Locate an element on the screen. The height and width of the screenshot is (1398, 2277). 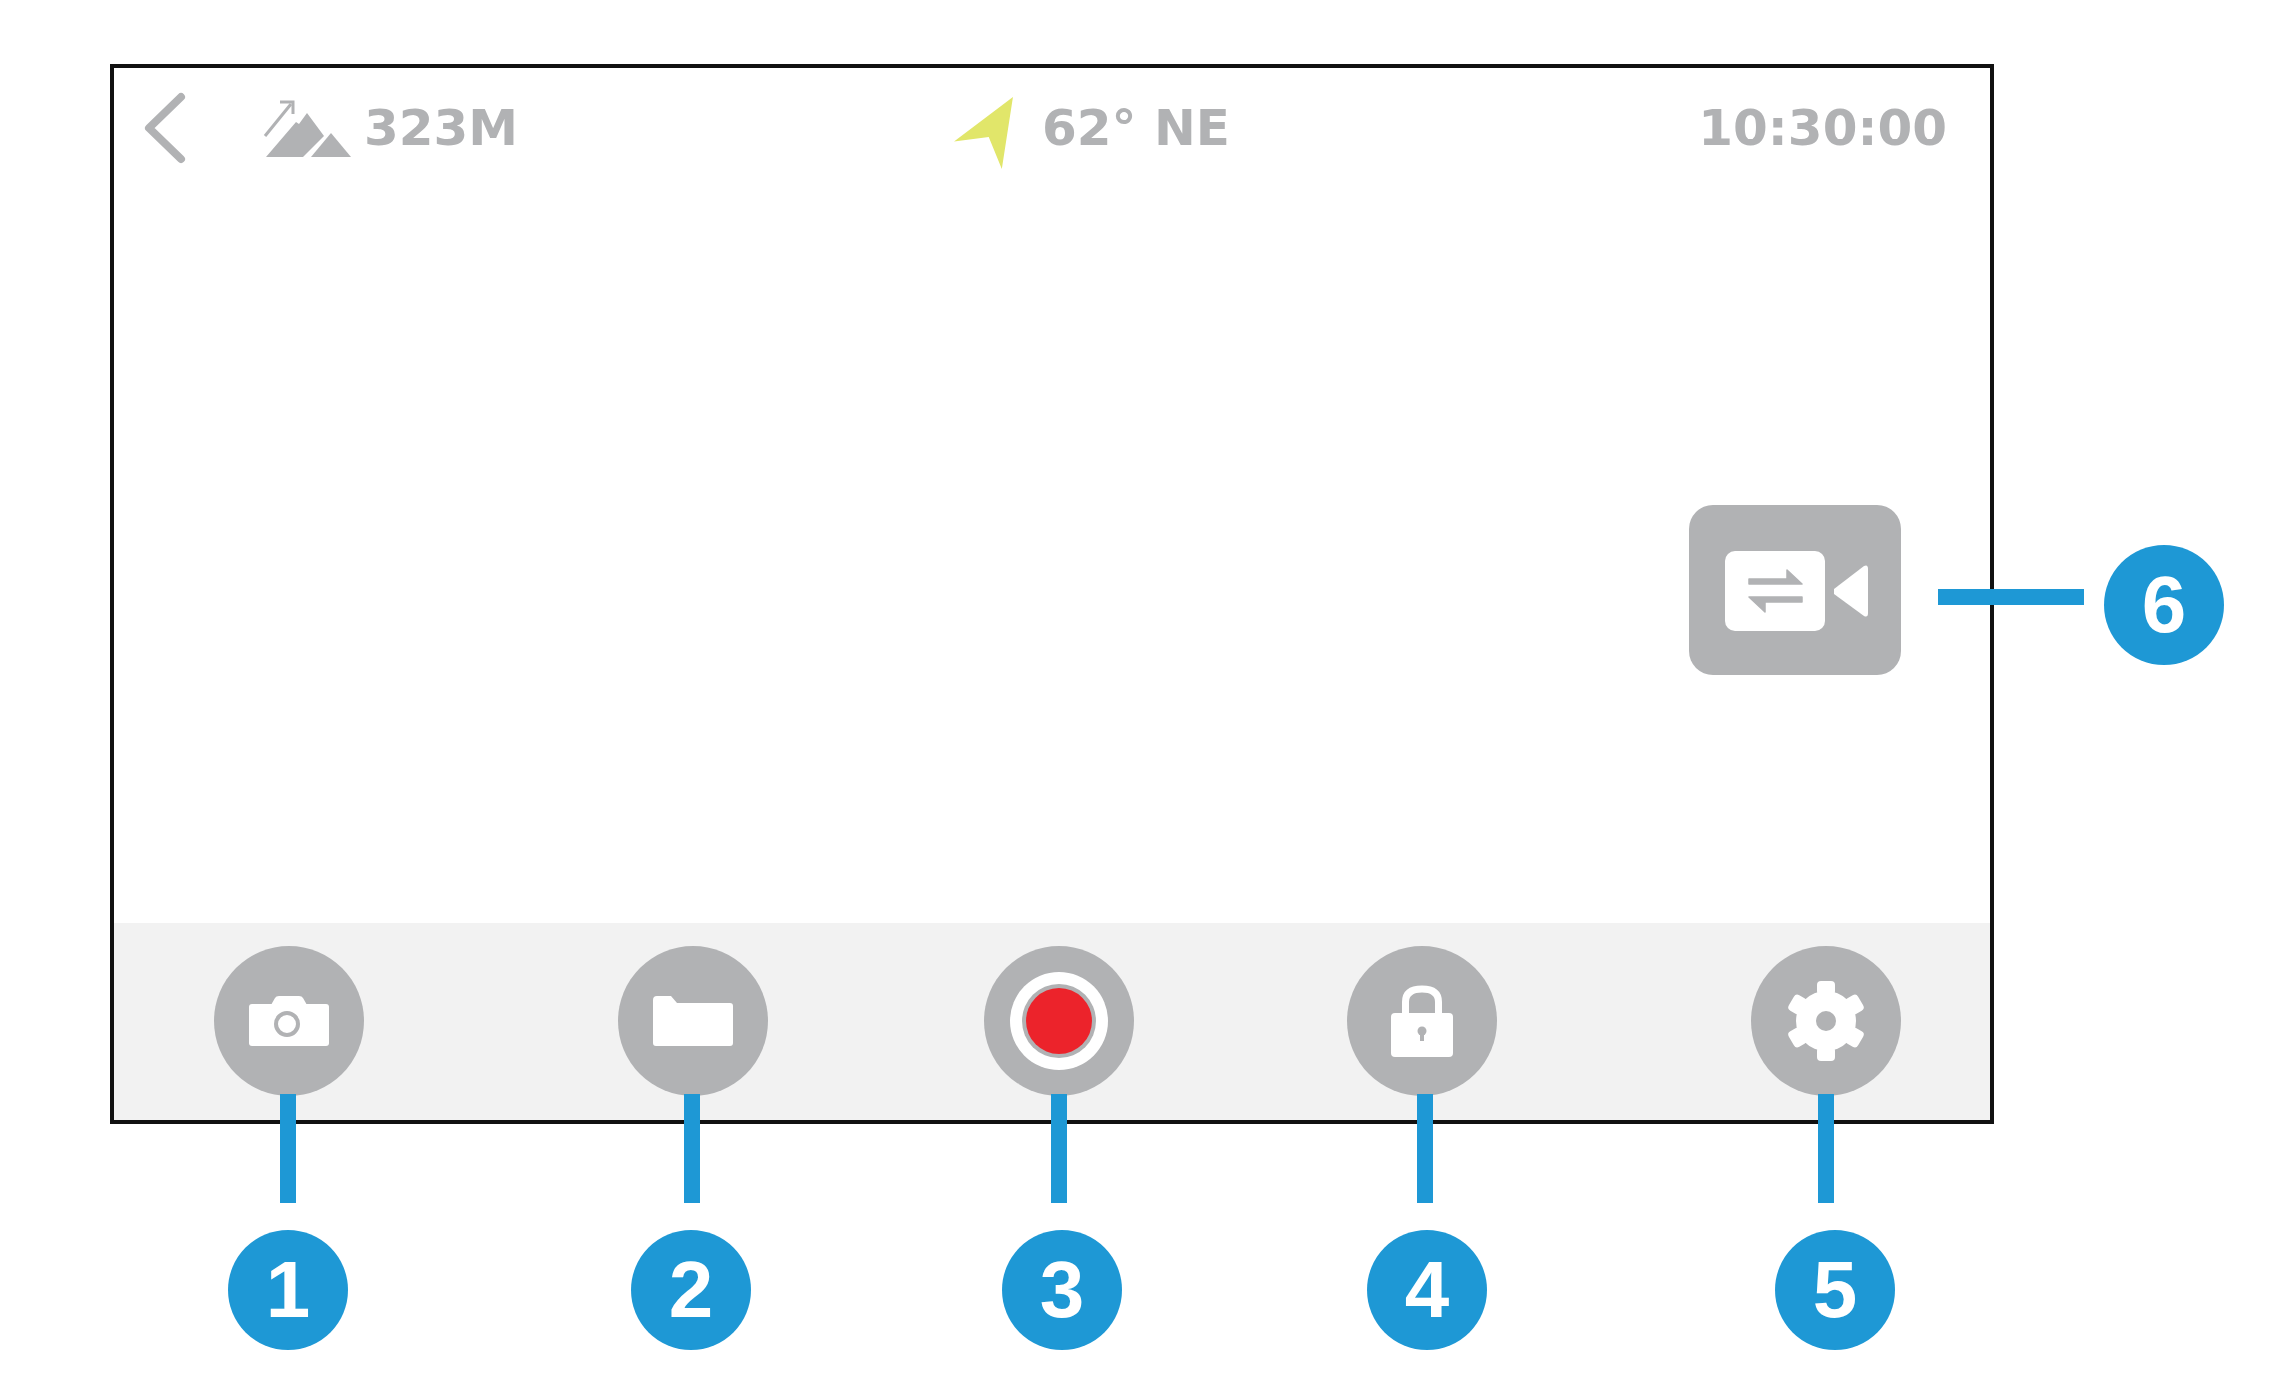
callout-number: 4 is located at coordinates (1427, 1290).